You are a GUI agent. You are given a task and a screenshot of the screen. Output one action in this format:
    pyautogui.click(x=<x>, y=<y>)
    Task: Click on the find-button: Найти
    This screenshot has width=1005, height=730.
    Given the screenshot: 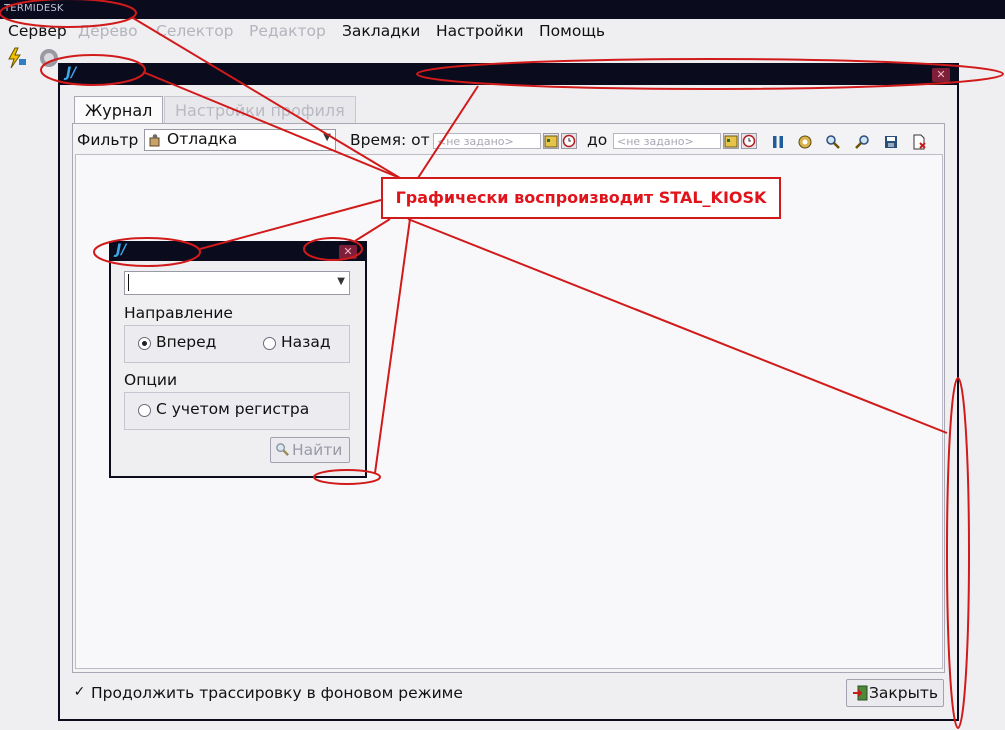 What is the action you would take?
    pyautogui.click(x=310, y=450)
    